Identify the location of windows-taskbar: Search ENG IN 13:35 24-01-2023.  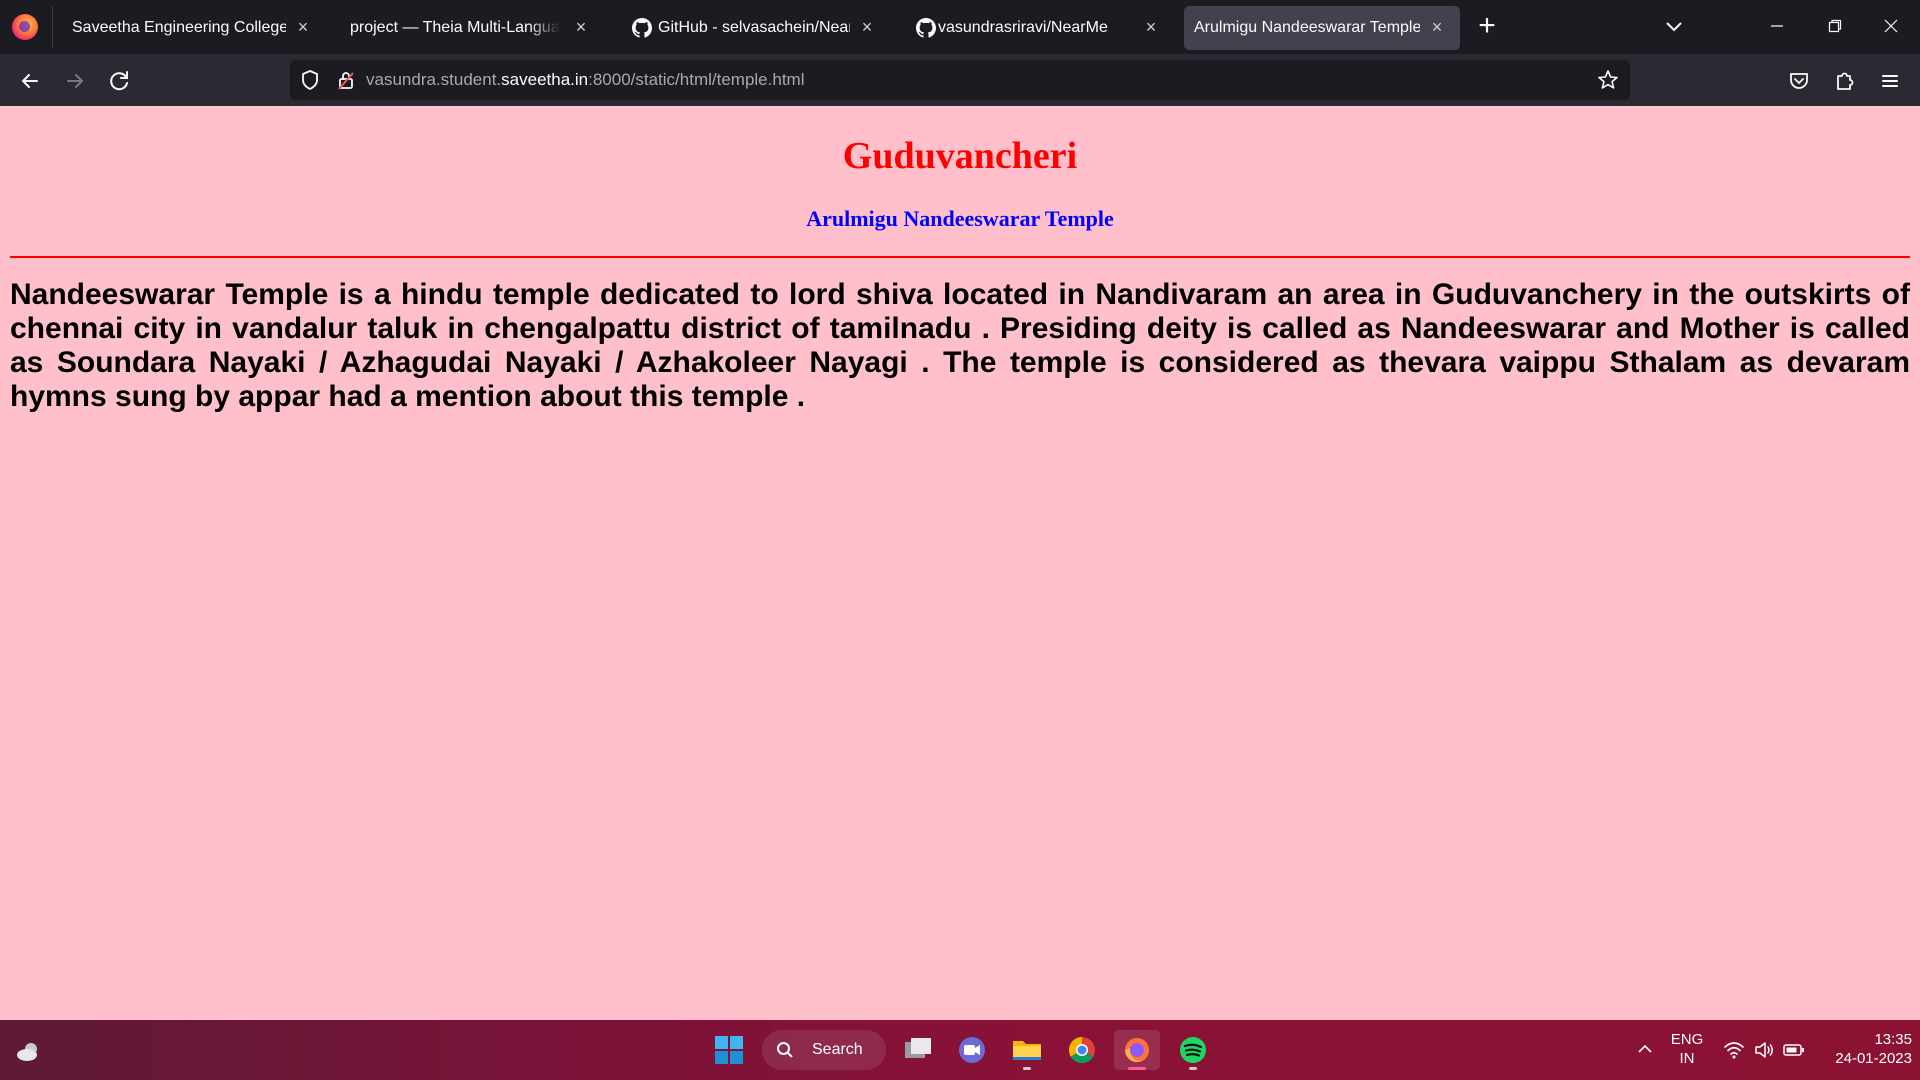
(960, 1050).